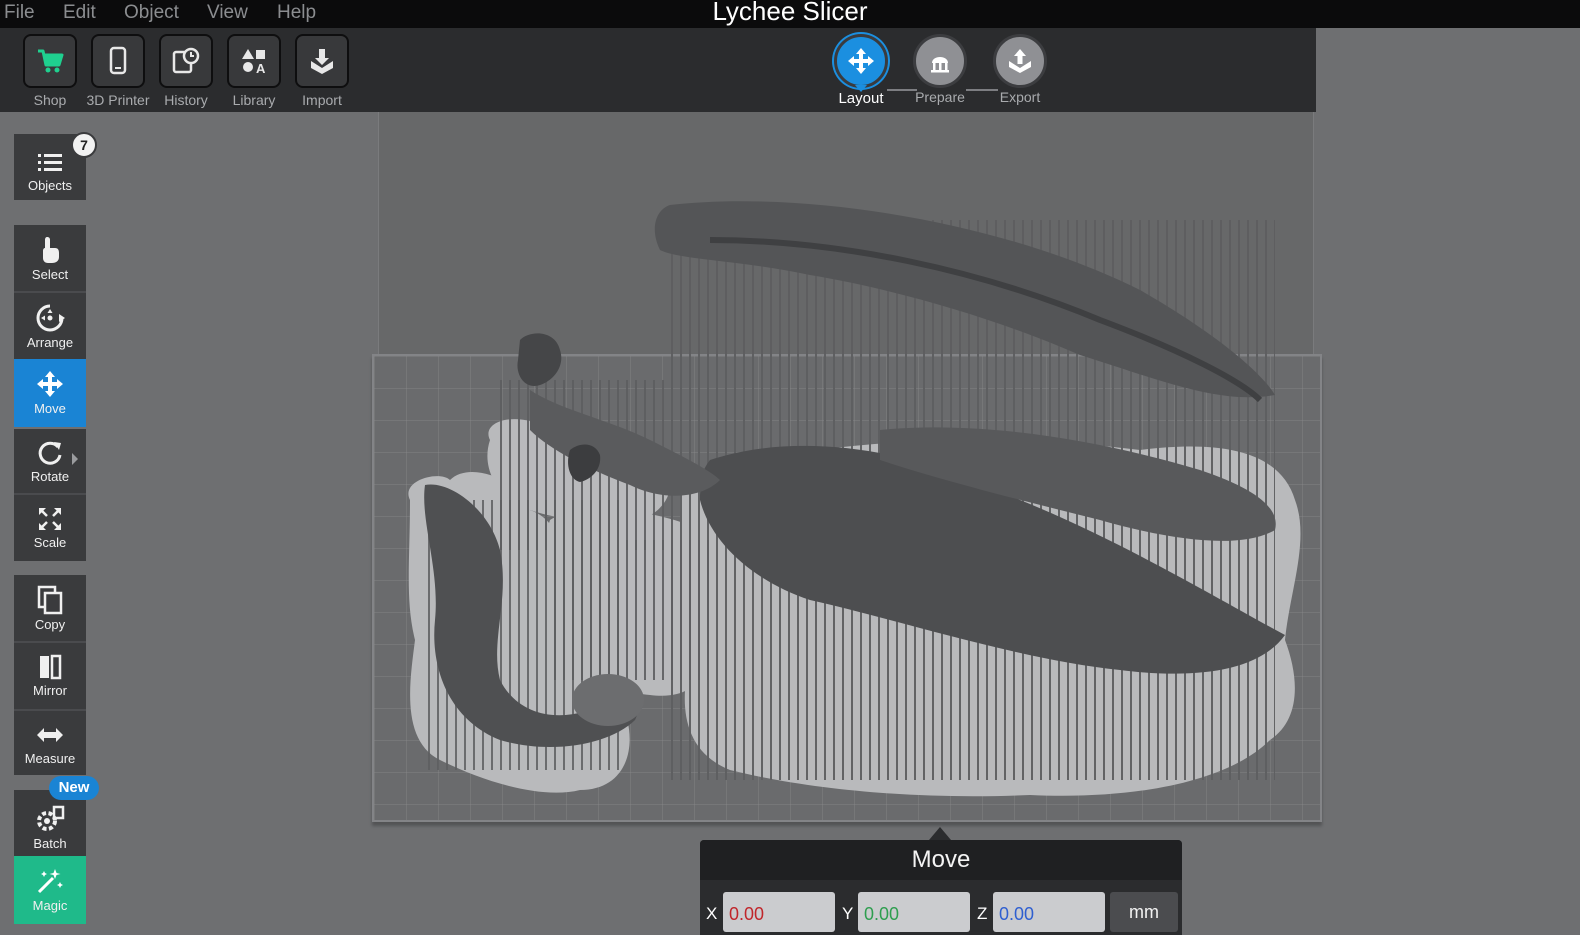  Describe the element at coordinates (1049, 912) in the screenshot. I see `z-position-input` at that location.